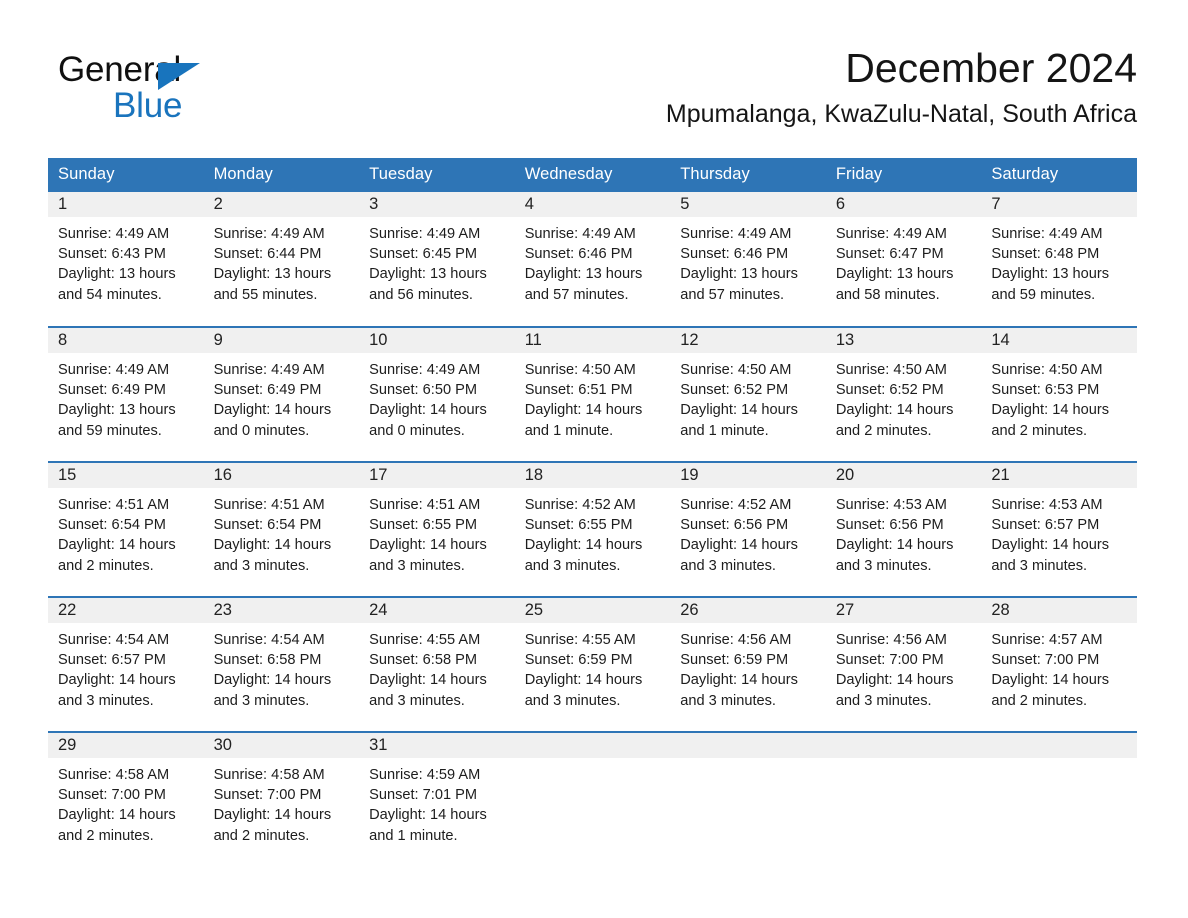 This screenshot has width=1188, height=918. Describe the element at coordinates (1059, 761) in the screenshot. I see `day-details` at that location.